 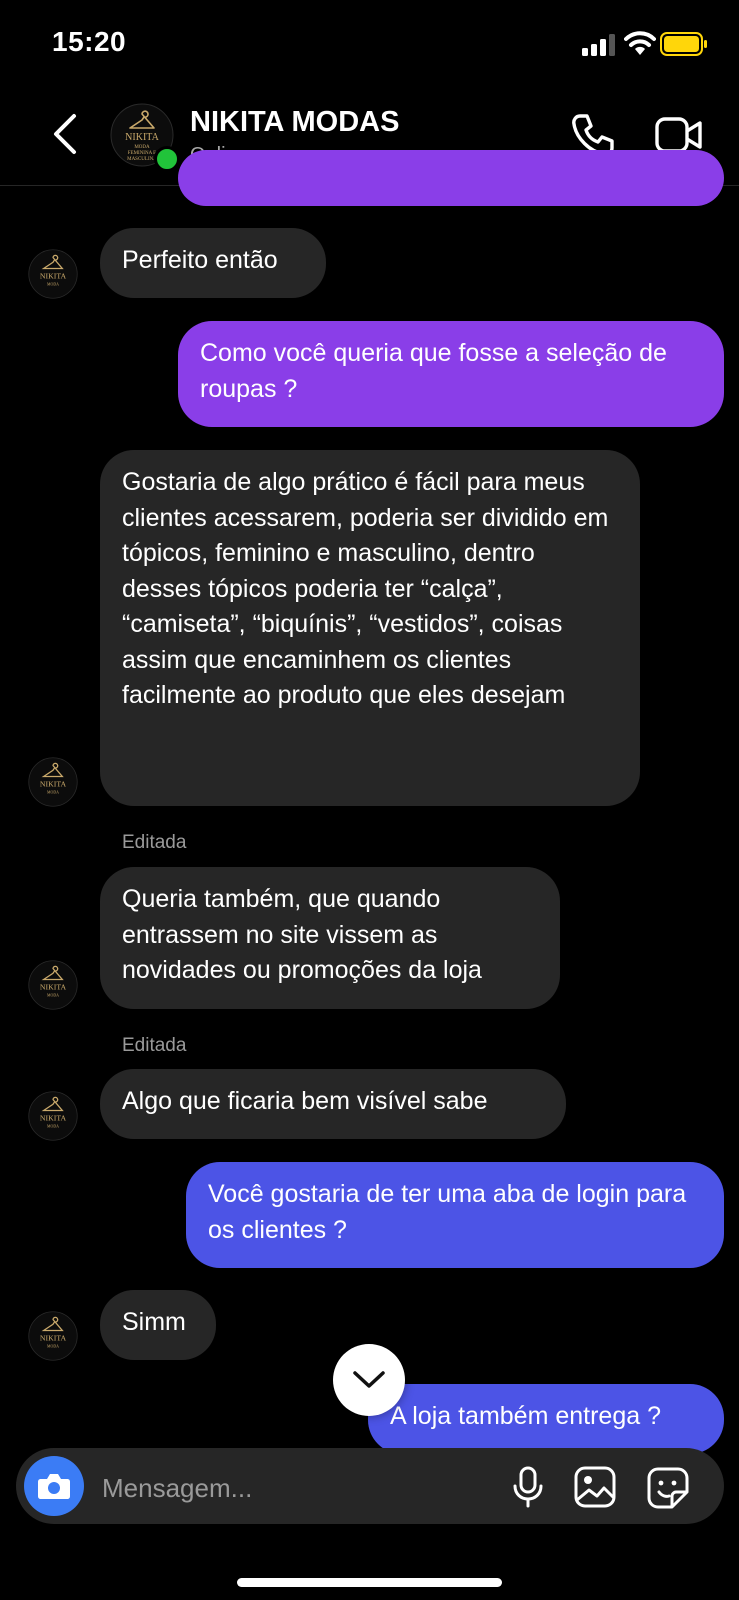 I want to click on battery-icon, so click(x=683, y=44).